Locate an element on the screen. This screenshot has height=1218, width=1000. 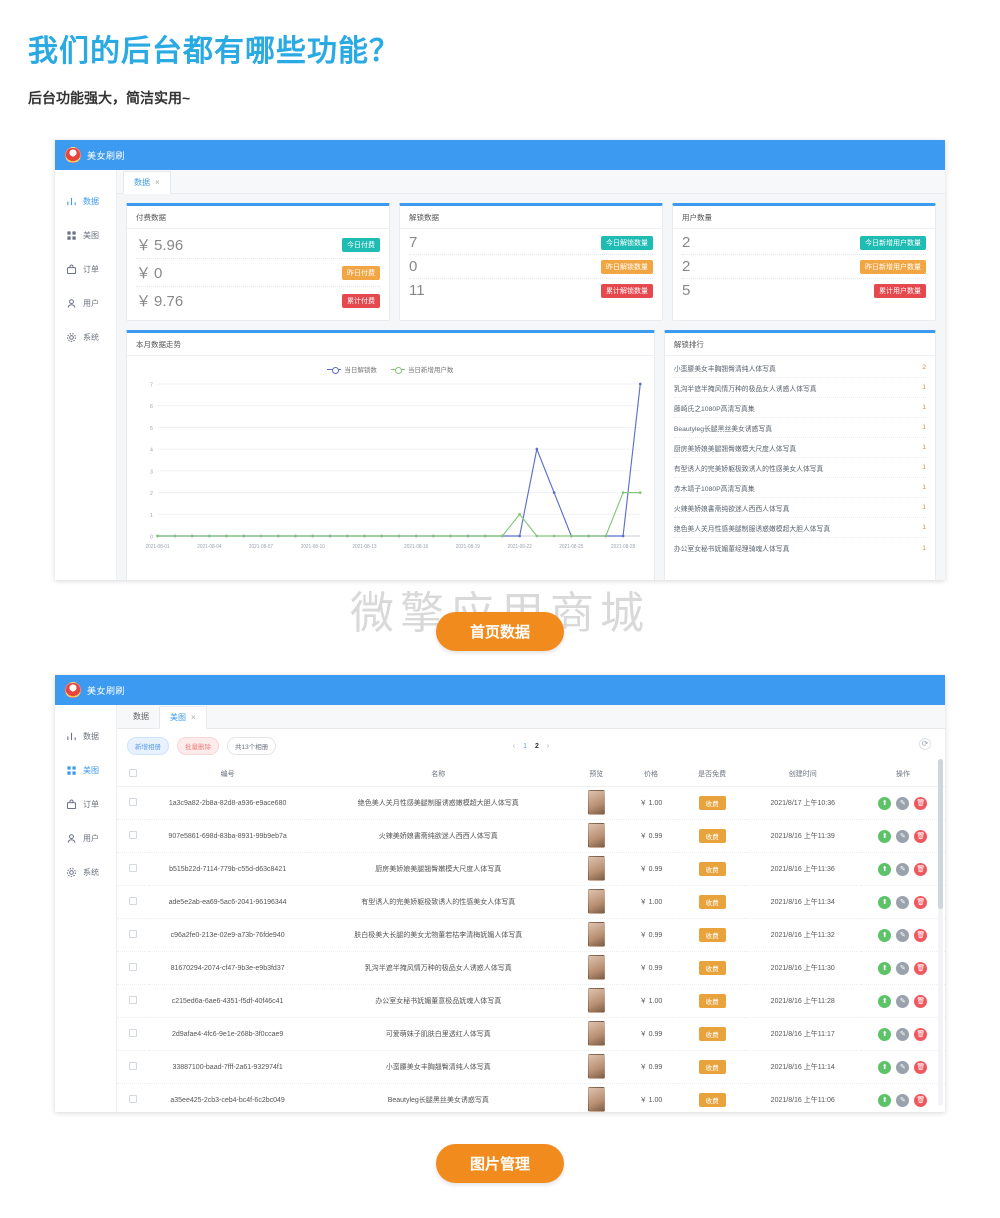
pagination: ‹ 1 2 › is located at coordinates (531, 746).